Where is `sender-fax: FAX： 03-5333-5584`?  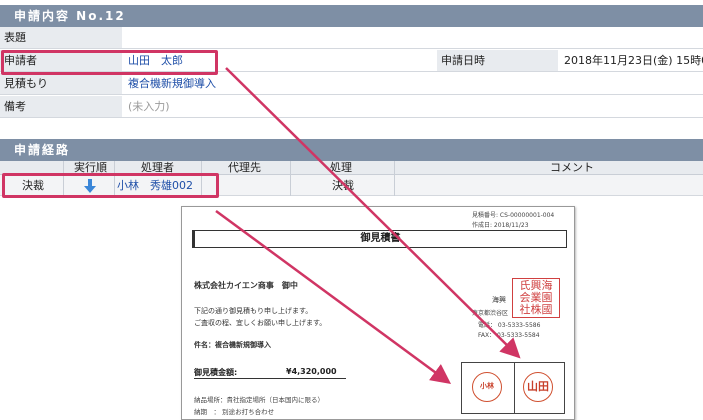
sender-fax: FAX： 03-5333-5584 is located at coordinates (509, 335).